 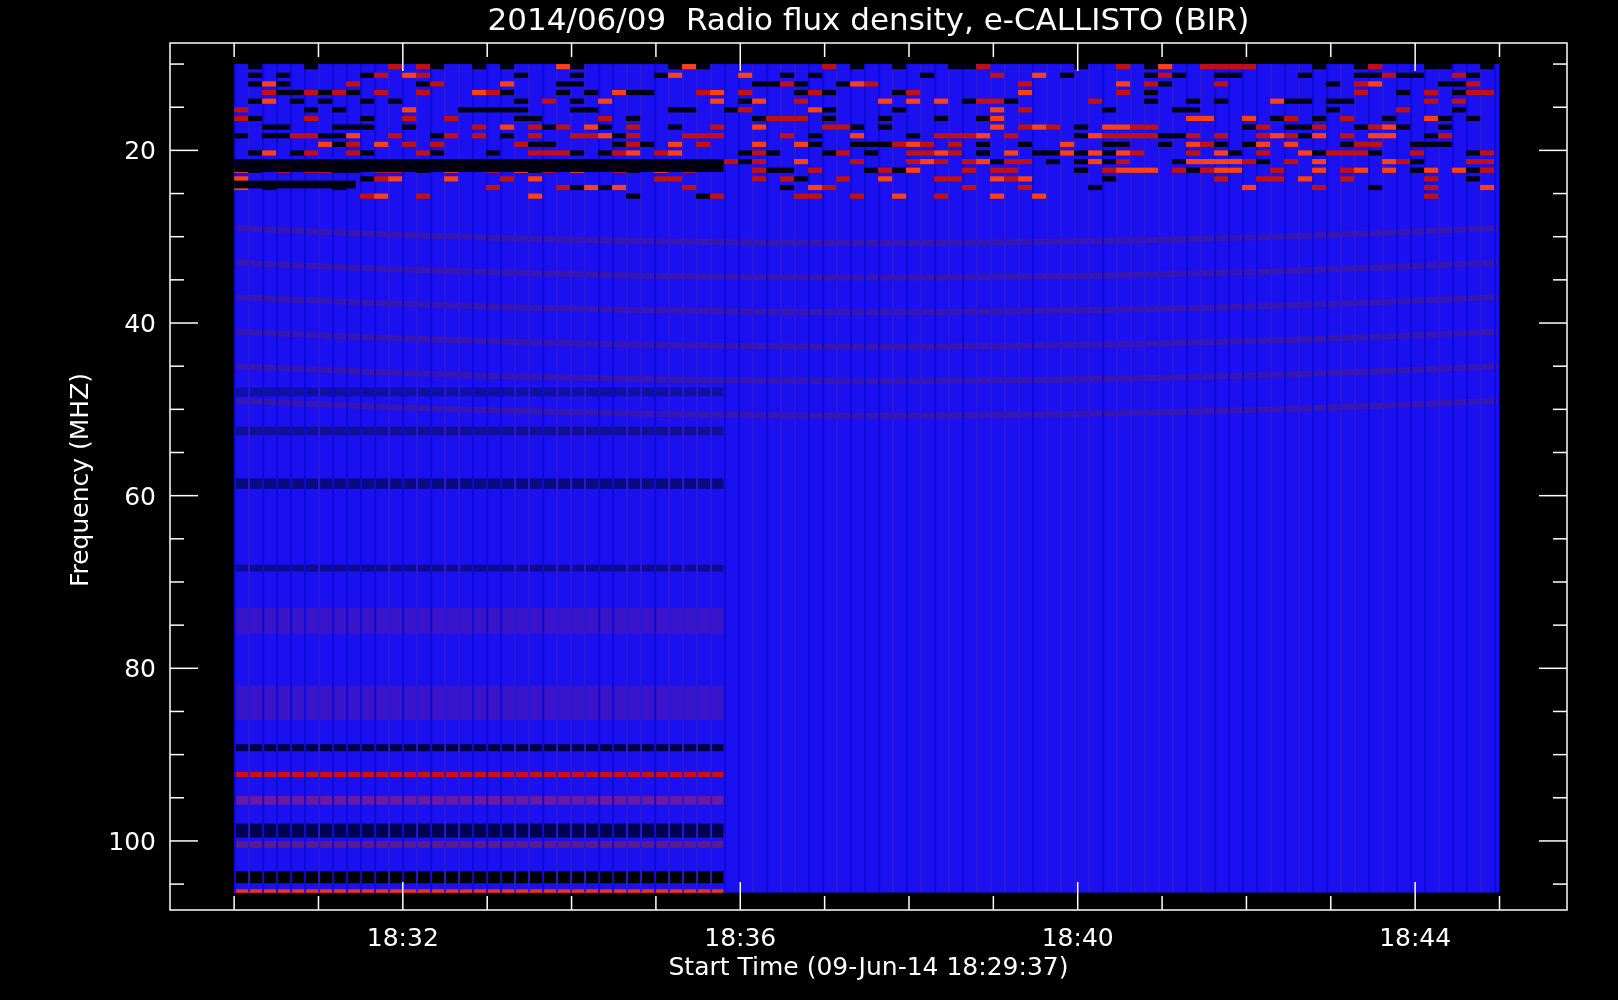 What do you see at coordinates (1415, 937) in the screenshot?
I see `x-tick-label: 18:44` at bounding box center [1415, 937].